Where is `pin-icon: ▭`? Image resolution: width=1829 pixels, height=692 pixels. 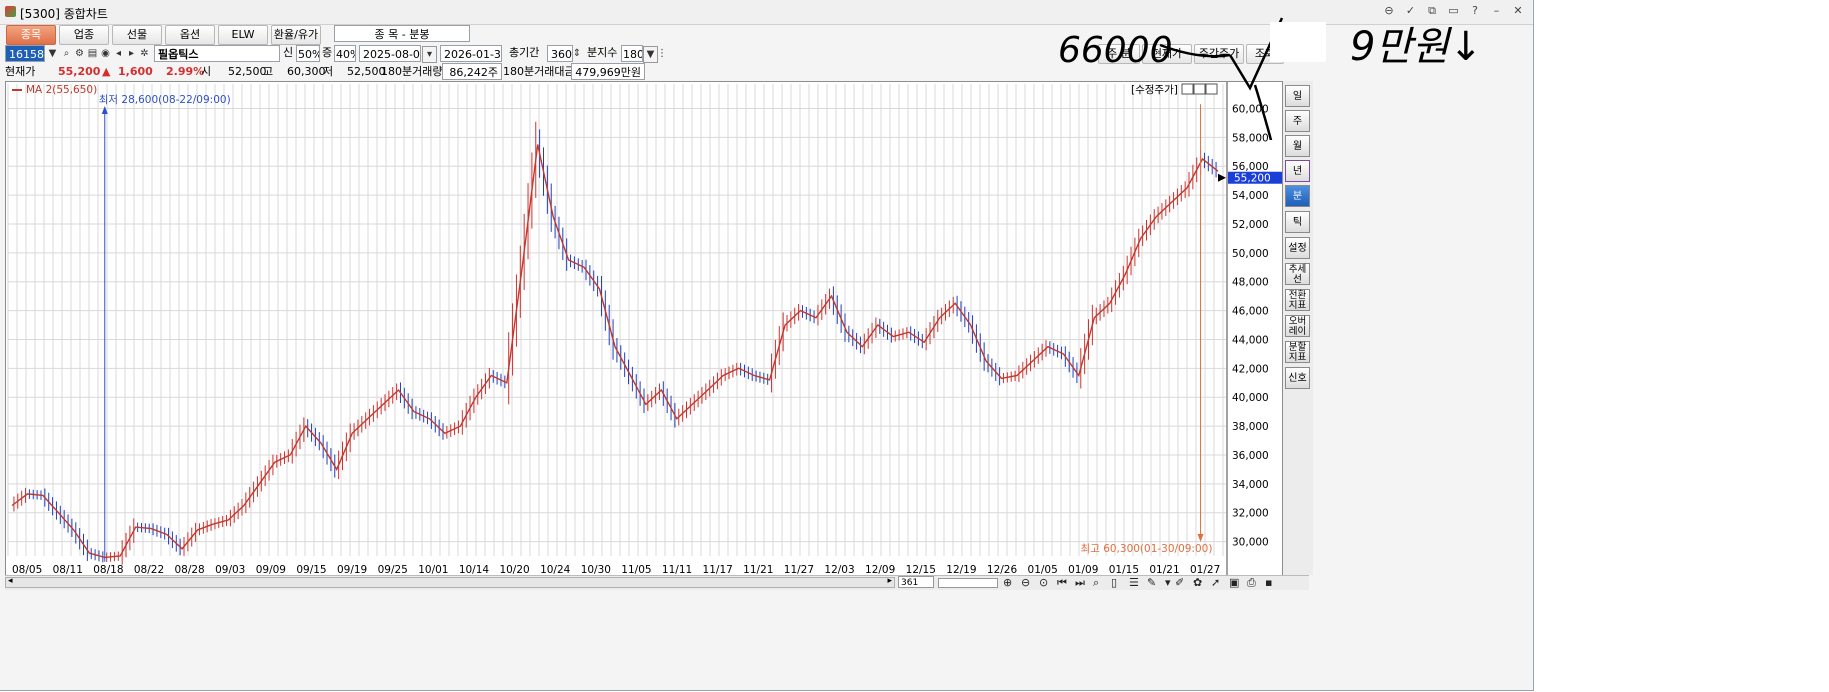 pin-icon: ▭ is located at coordinates (1454, 11).